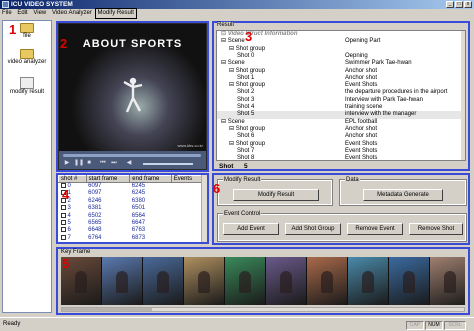 The width and height of the screenshot is (474, 331). I want to click on shot-count-label: Shot, so click(226, 166).